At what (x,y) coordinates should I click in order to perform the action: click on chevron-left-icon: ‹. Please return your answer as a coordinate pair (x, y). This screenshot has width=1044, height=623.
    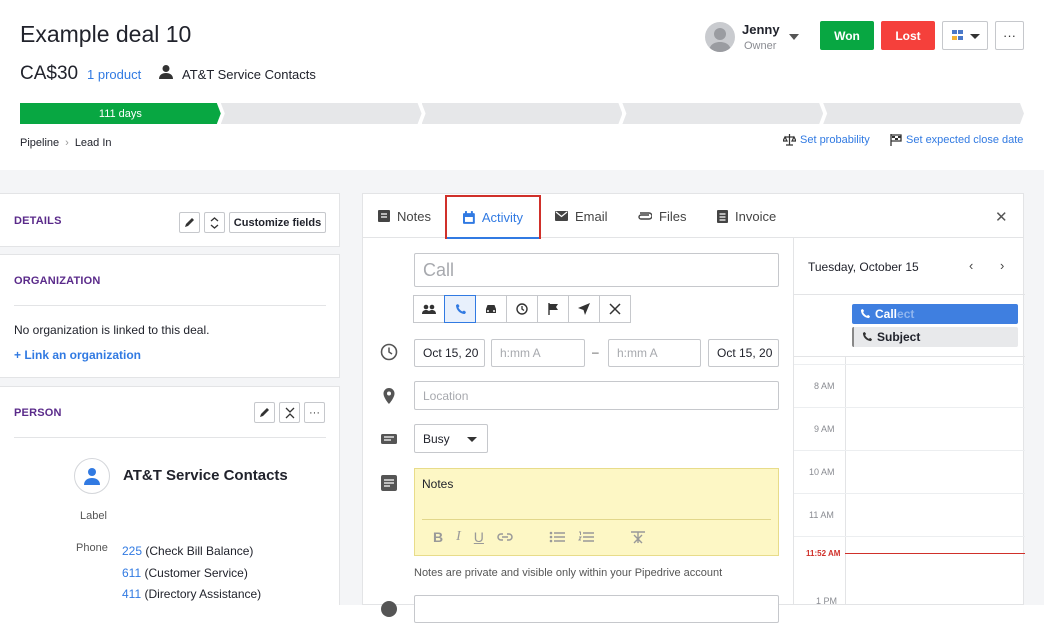
    Looking at the image, I should click on (971, 265).